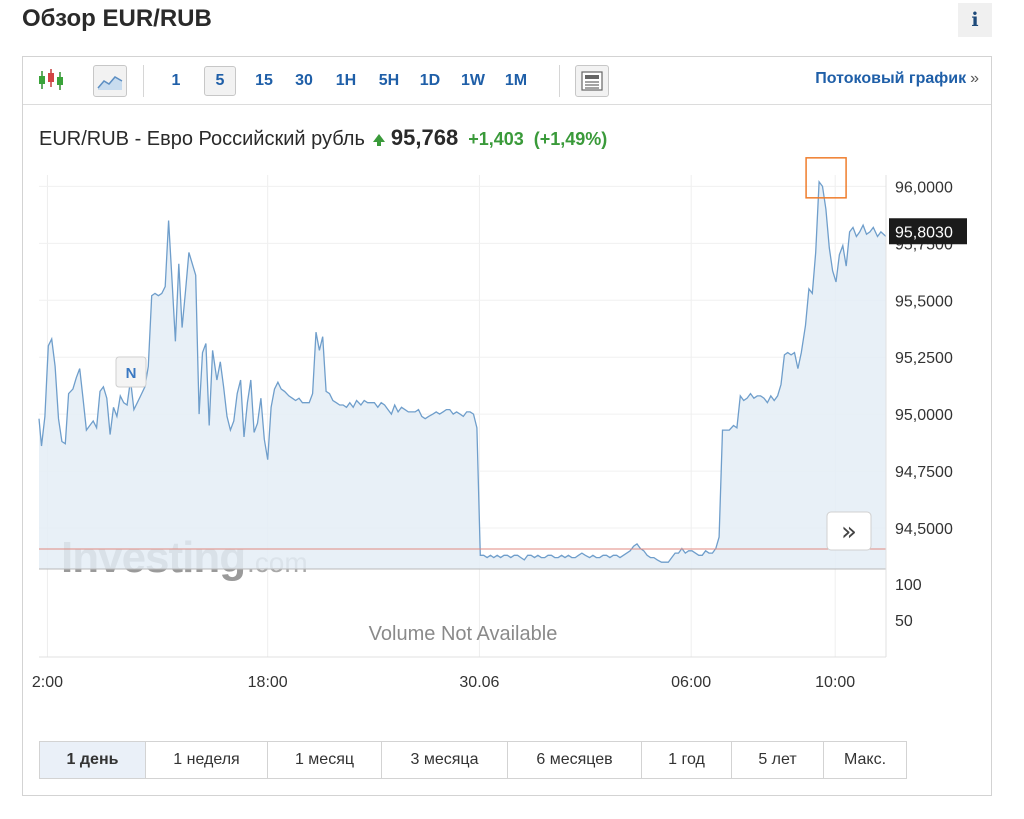  I want to click on volume-tick-label: 100, so click(908, 585).